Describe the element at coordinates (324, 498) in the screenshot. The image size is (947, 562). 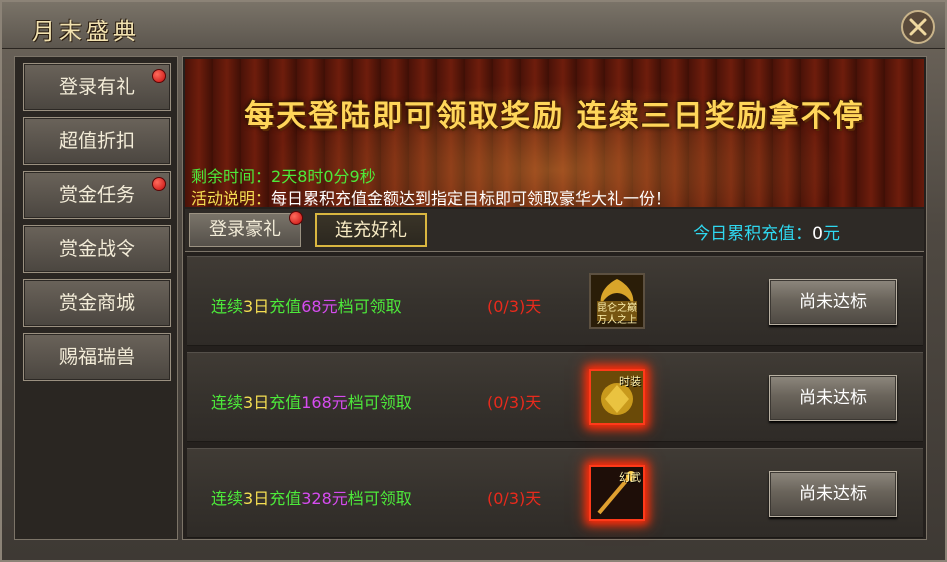
I see `condition-amount: 328元` at that location.